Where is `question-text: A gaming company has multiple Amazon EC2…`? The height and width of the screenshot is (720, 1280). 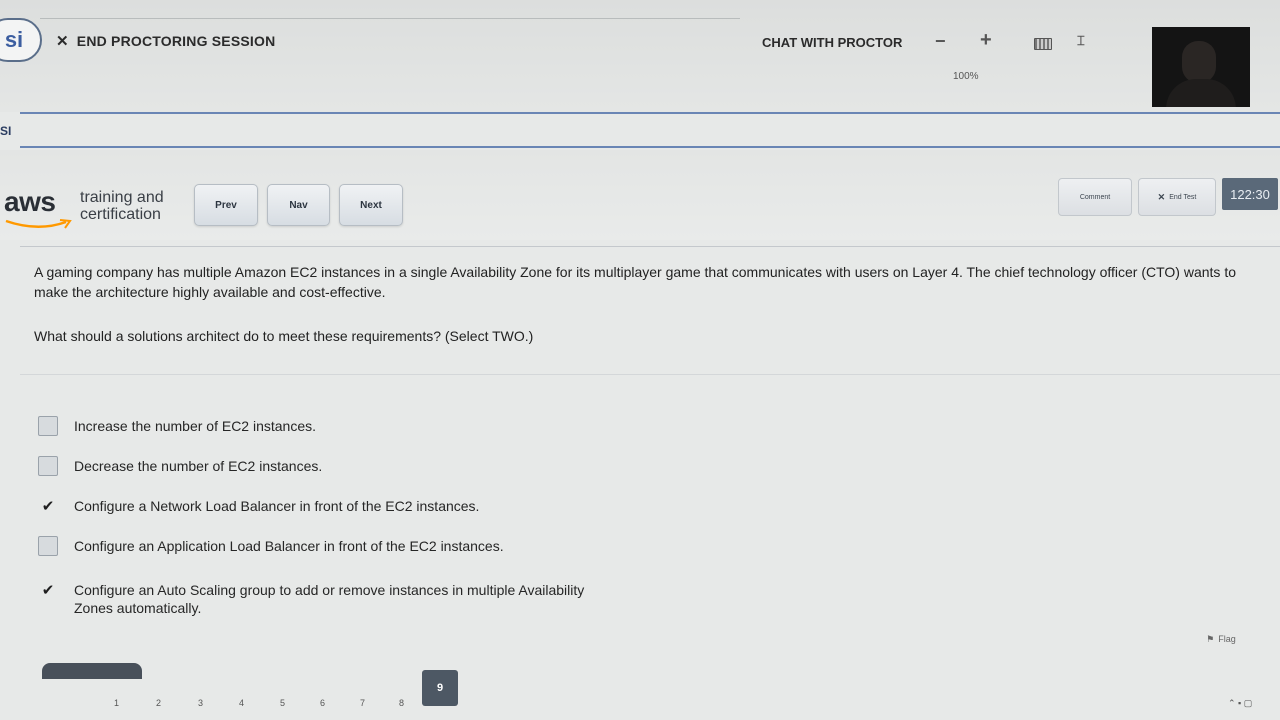
question-text: A gaming company has multiple Amazon EC2… is located at coordinates (635, 282).